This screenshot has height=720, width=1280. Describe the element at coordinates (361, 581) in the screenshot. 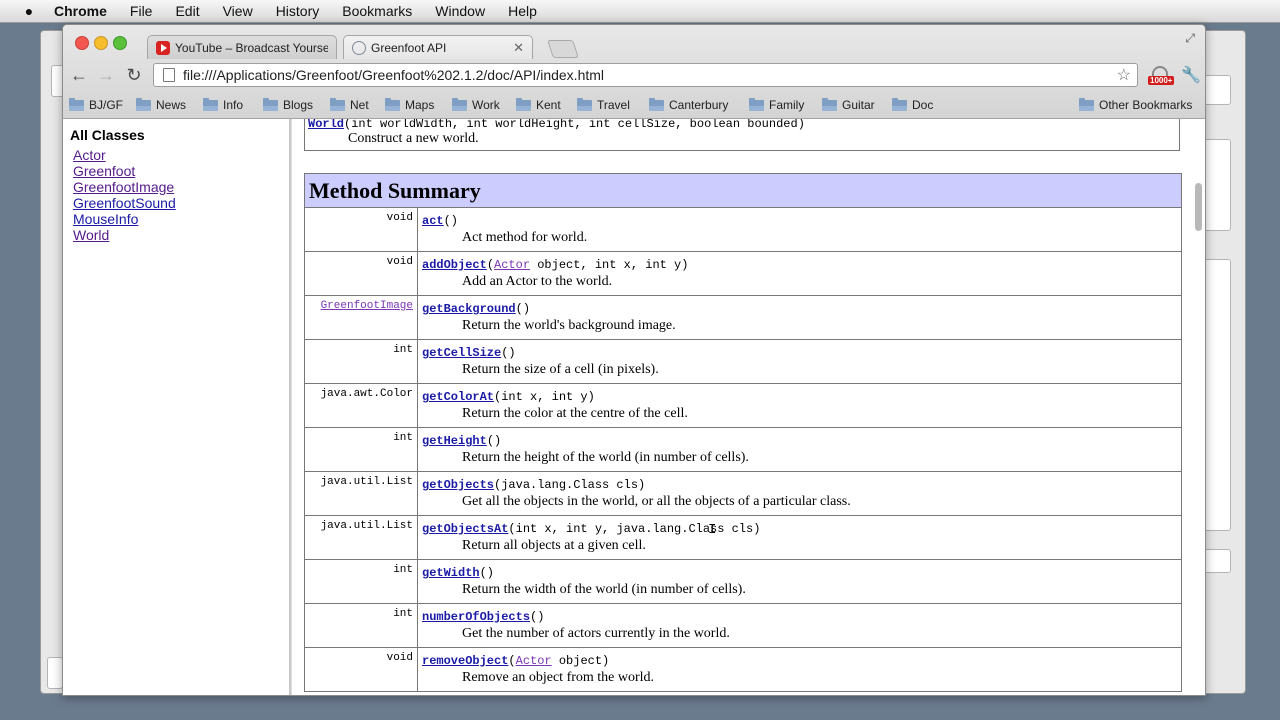

I see `return-type: int` at that location.